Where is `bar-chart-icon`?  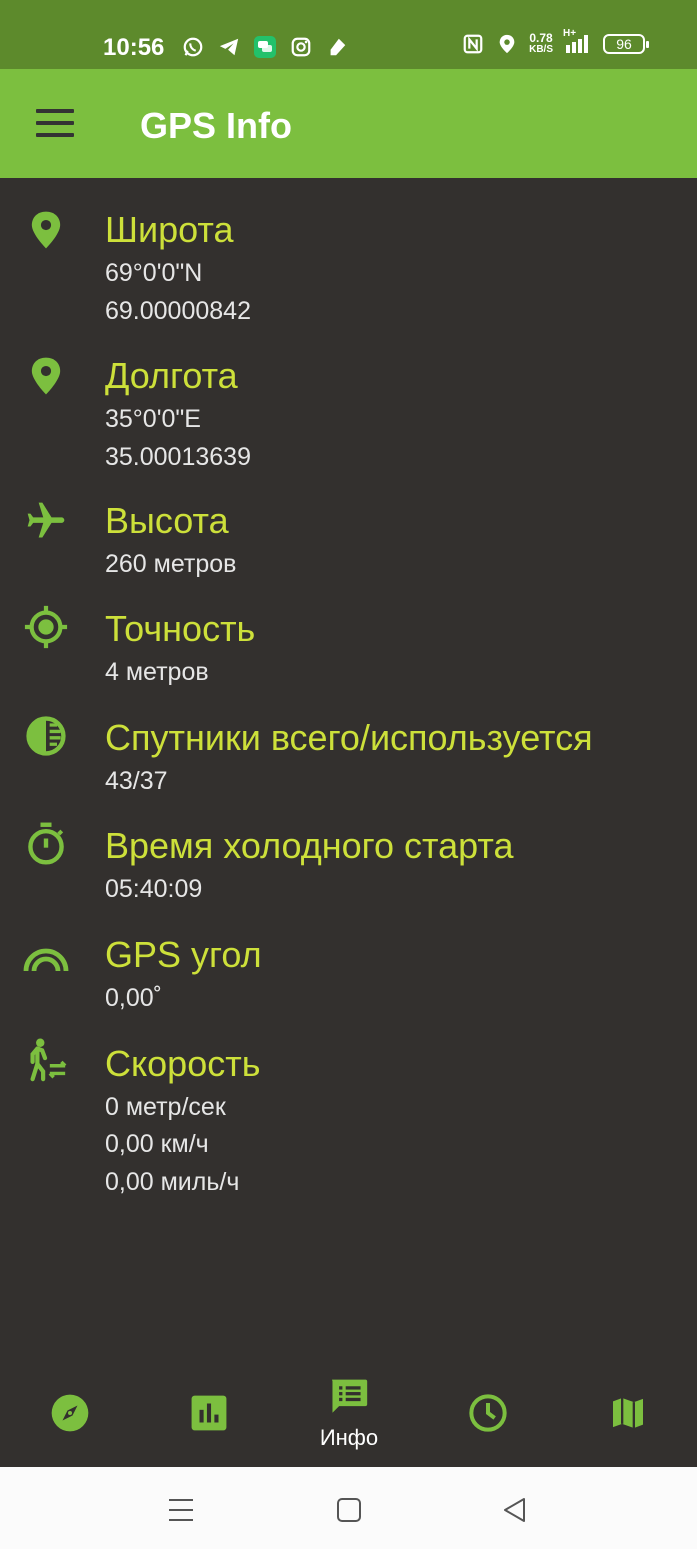
bar-chart-icon is located at coordinates (209, 1415).